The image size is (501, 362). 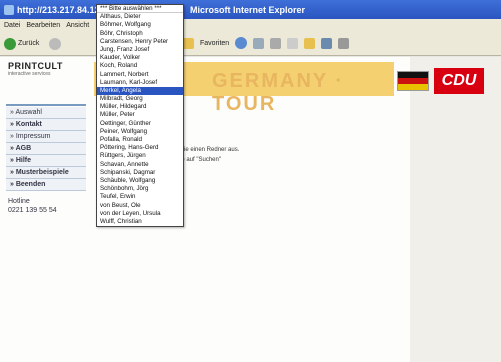 I want to click on dropdown-option: Schäuble, Wolfgang, so click(x=140, y=181).